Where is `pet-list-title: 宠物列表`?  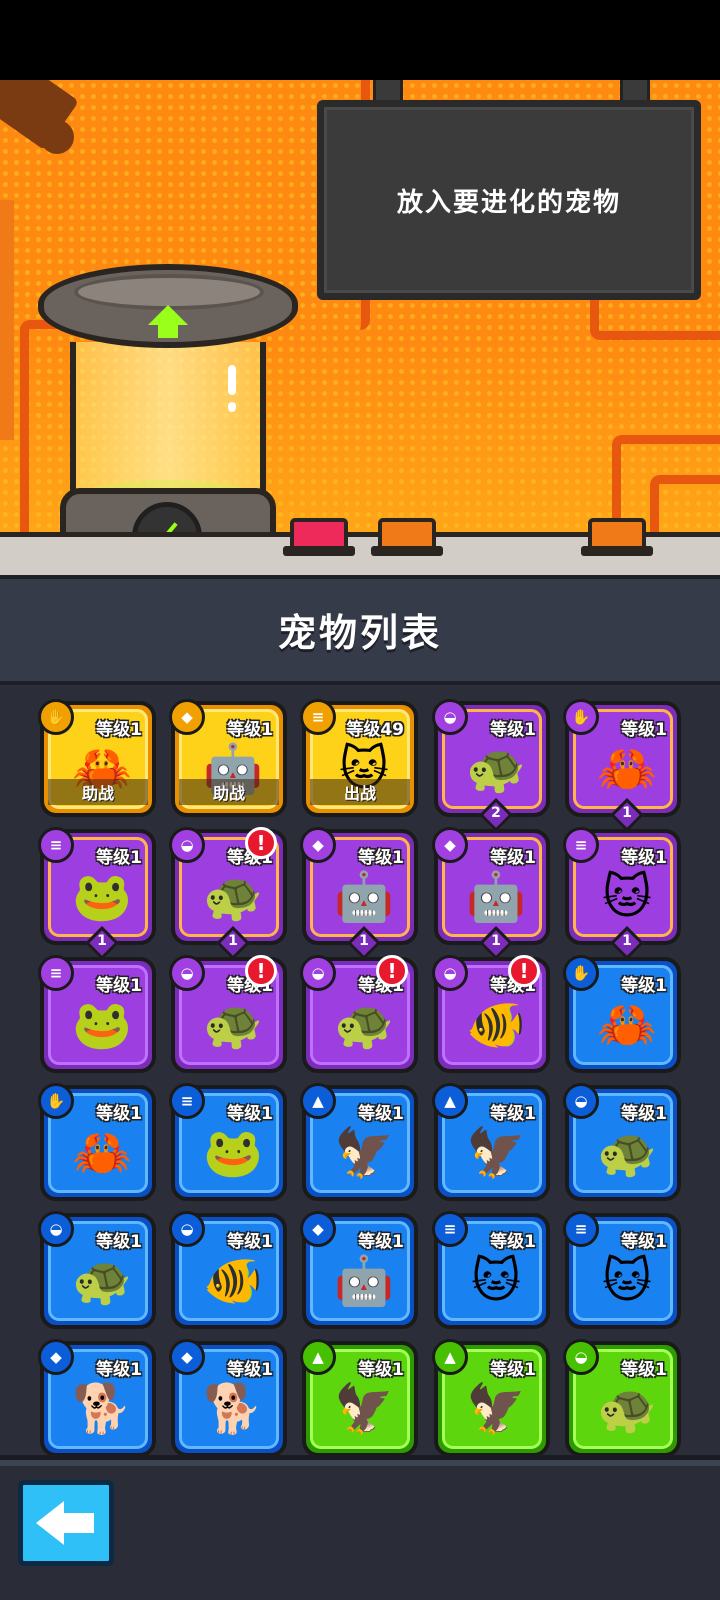
pet-list-title: 宠物列表 is located at coordinates (359, 632).